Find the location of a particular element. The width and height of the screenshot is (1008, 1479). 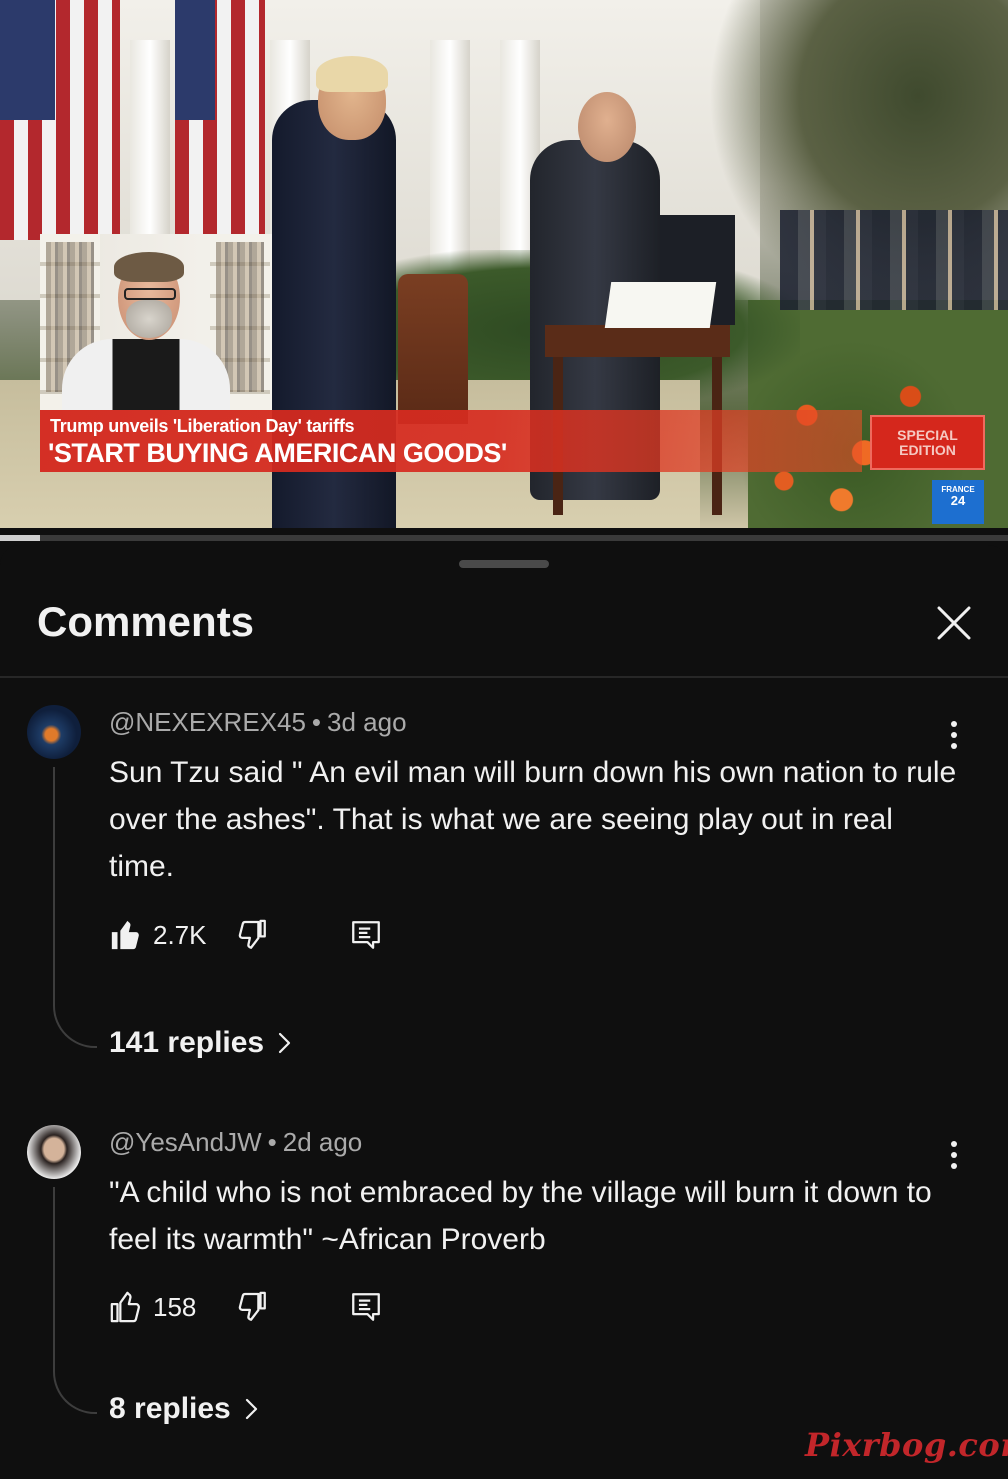

close-icon is located at coordinates (954, 623).